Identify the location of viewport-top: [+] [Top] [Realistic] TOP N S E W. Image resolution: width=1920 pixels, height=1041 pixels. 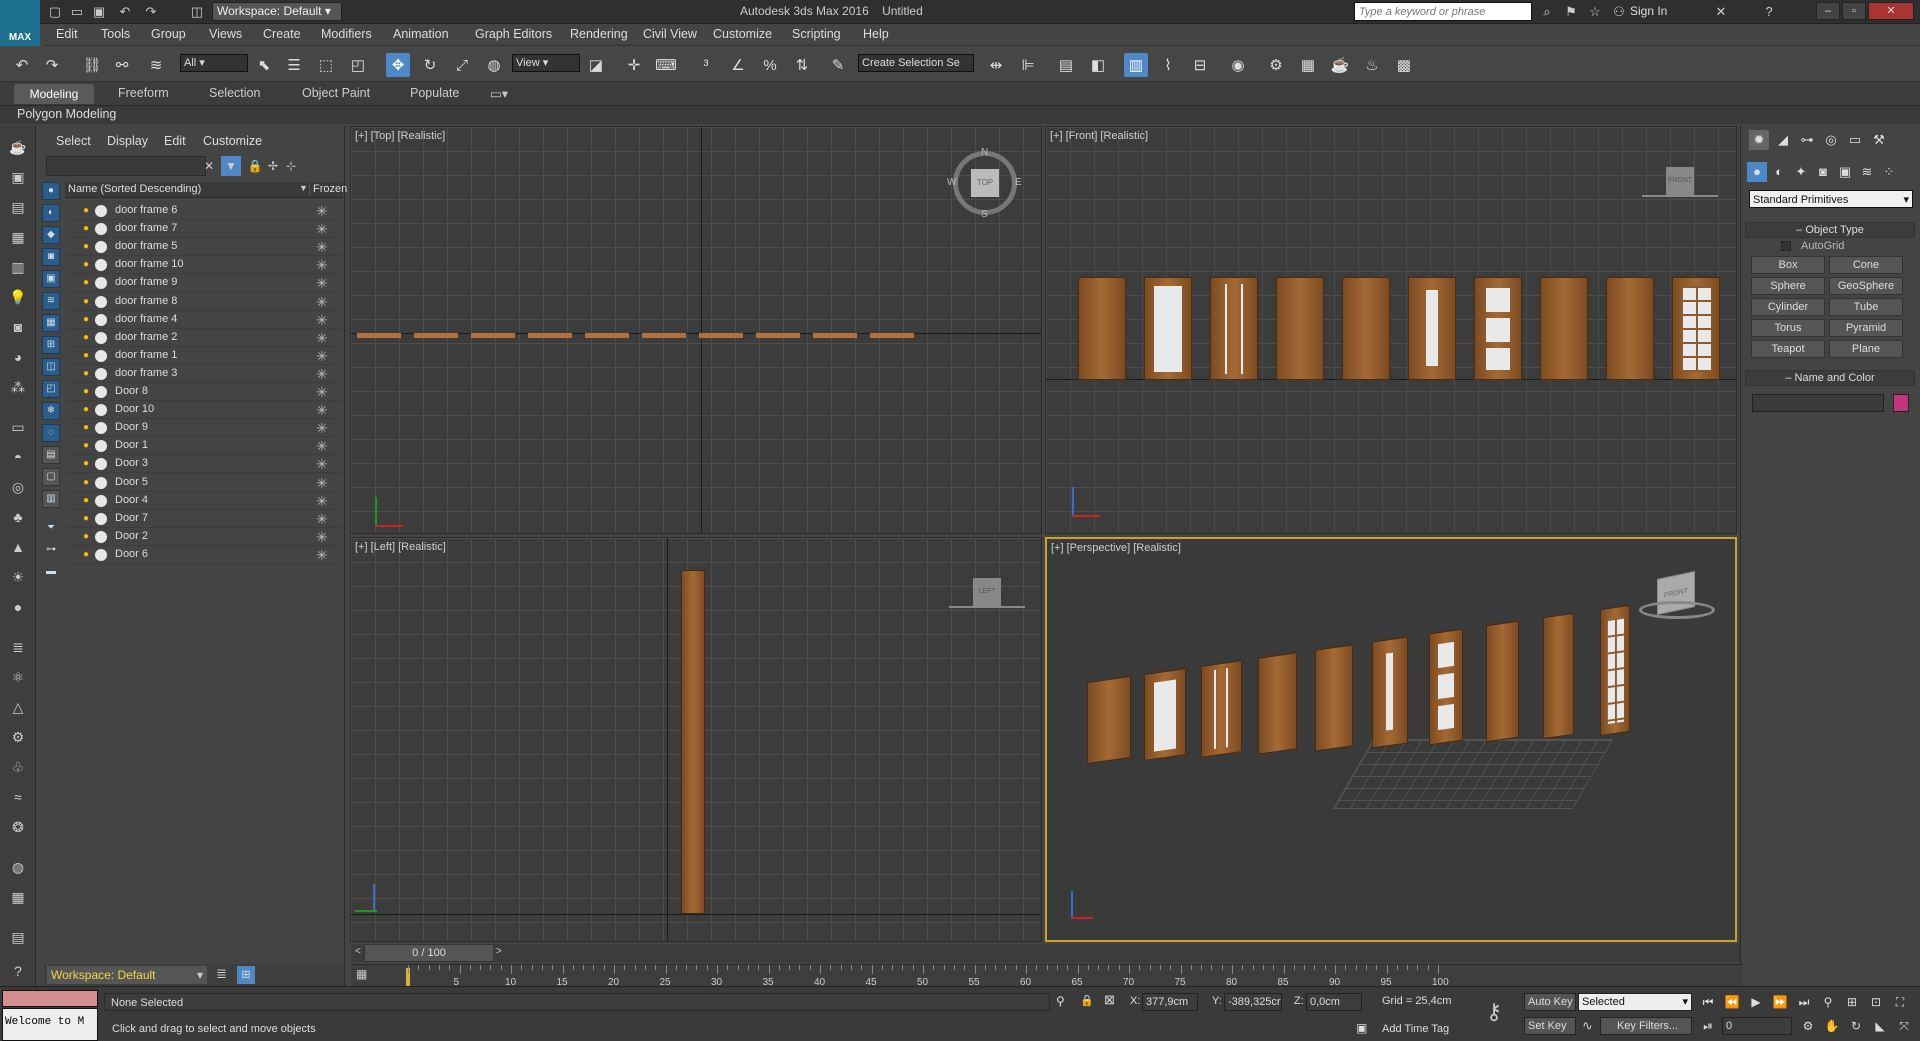
(696, 330).